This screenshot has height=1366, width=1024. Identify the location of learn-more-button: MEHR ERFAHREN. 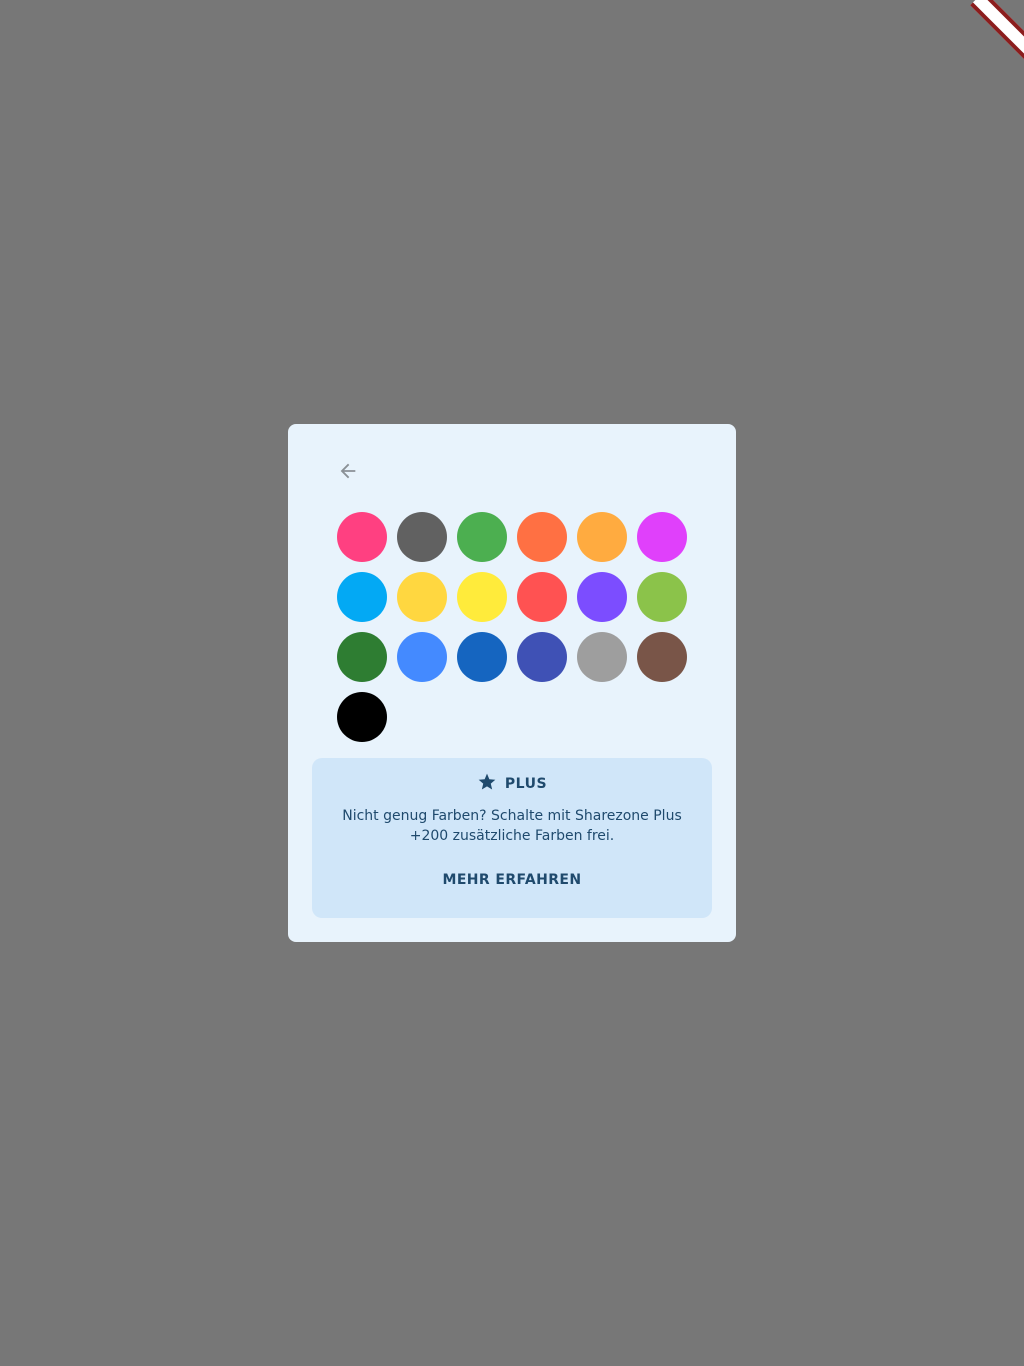
(512, 880).